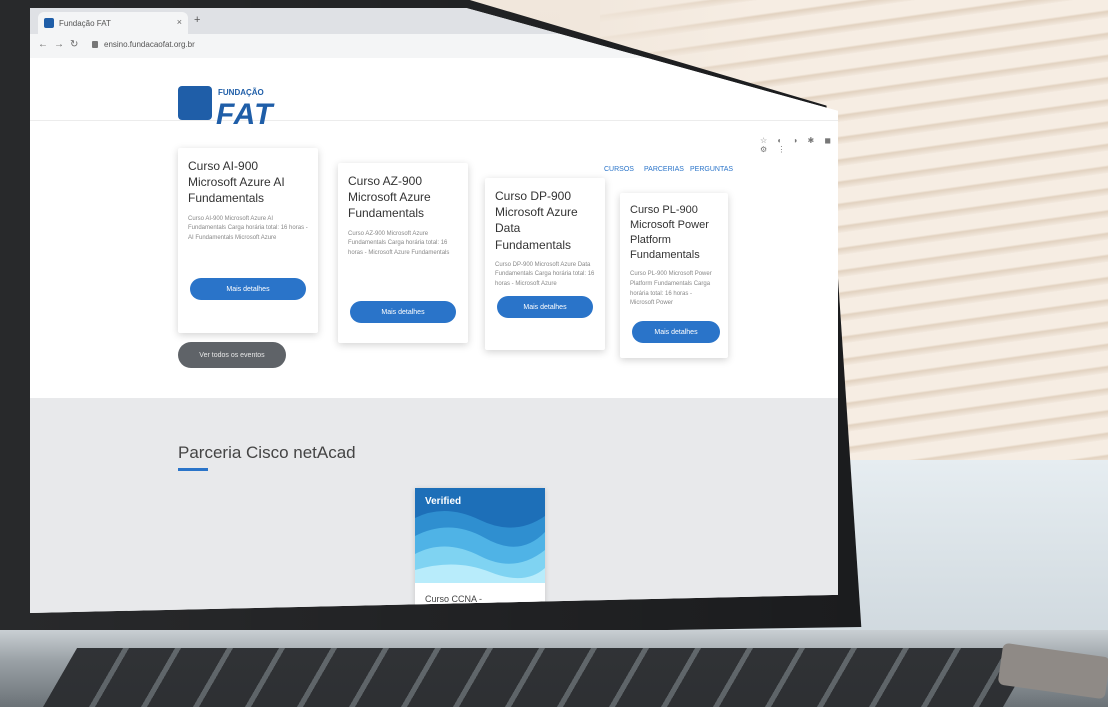 The width and height of the screenshot is (1108, 707). I want to click on cisco-course-card: Verified Curso CCNA -, so click(480, 550).